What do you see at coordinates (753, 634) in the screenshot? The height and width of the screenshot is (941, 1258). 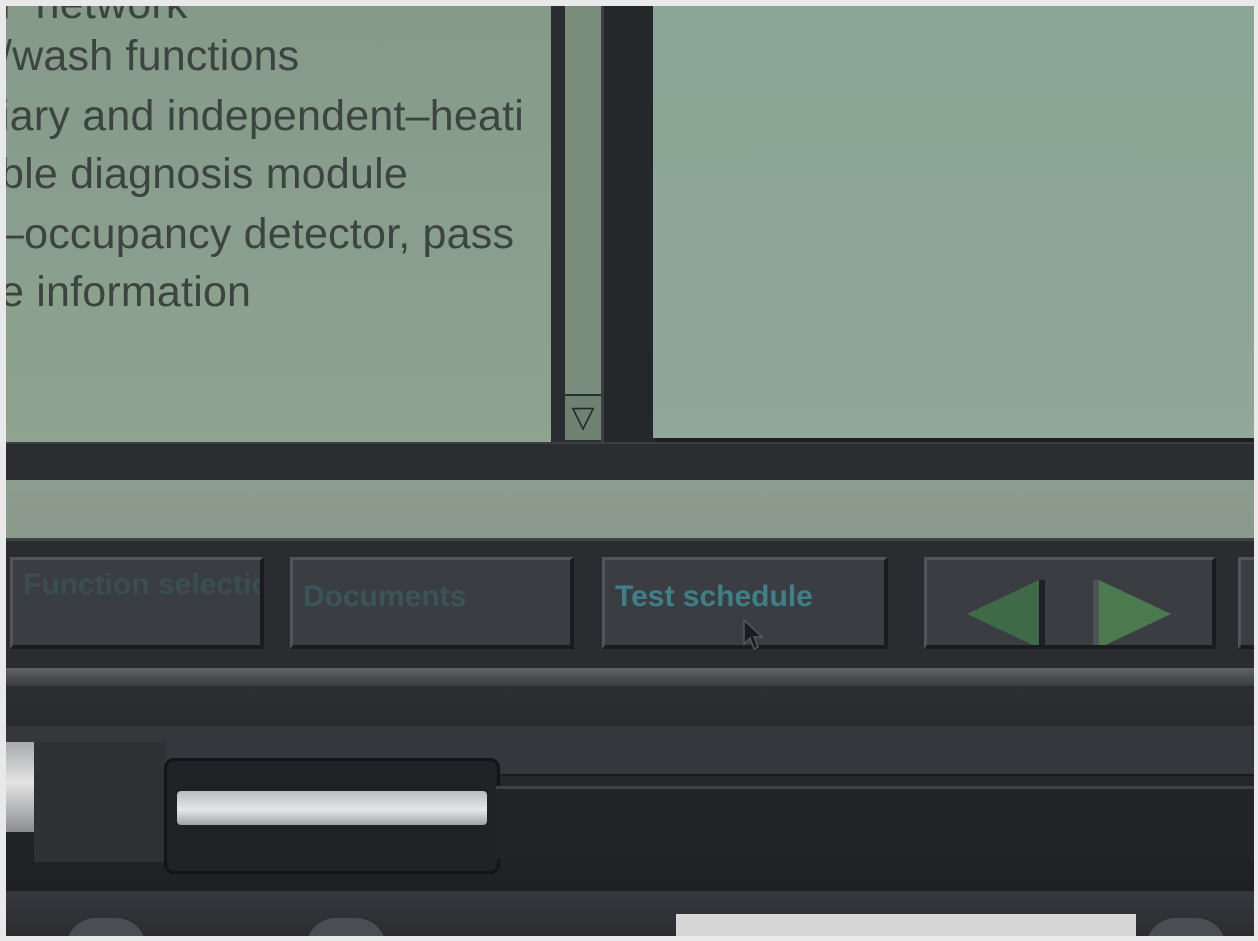 I see `mouse-pointer-icon` at bounding box center [753, 634].